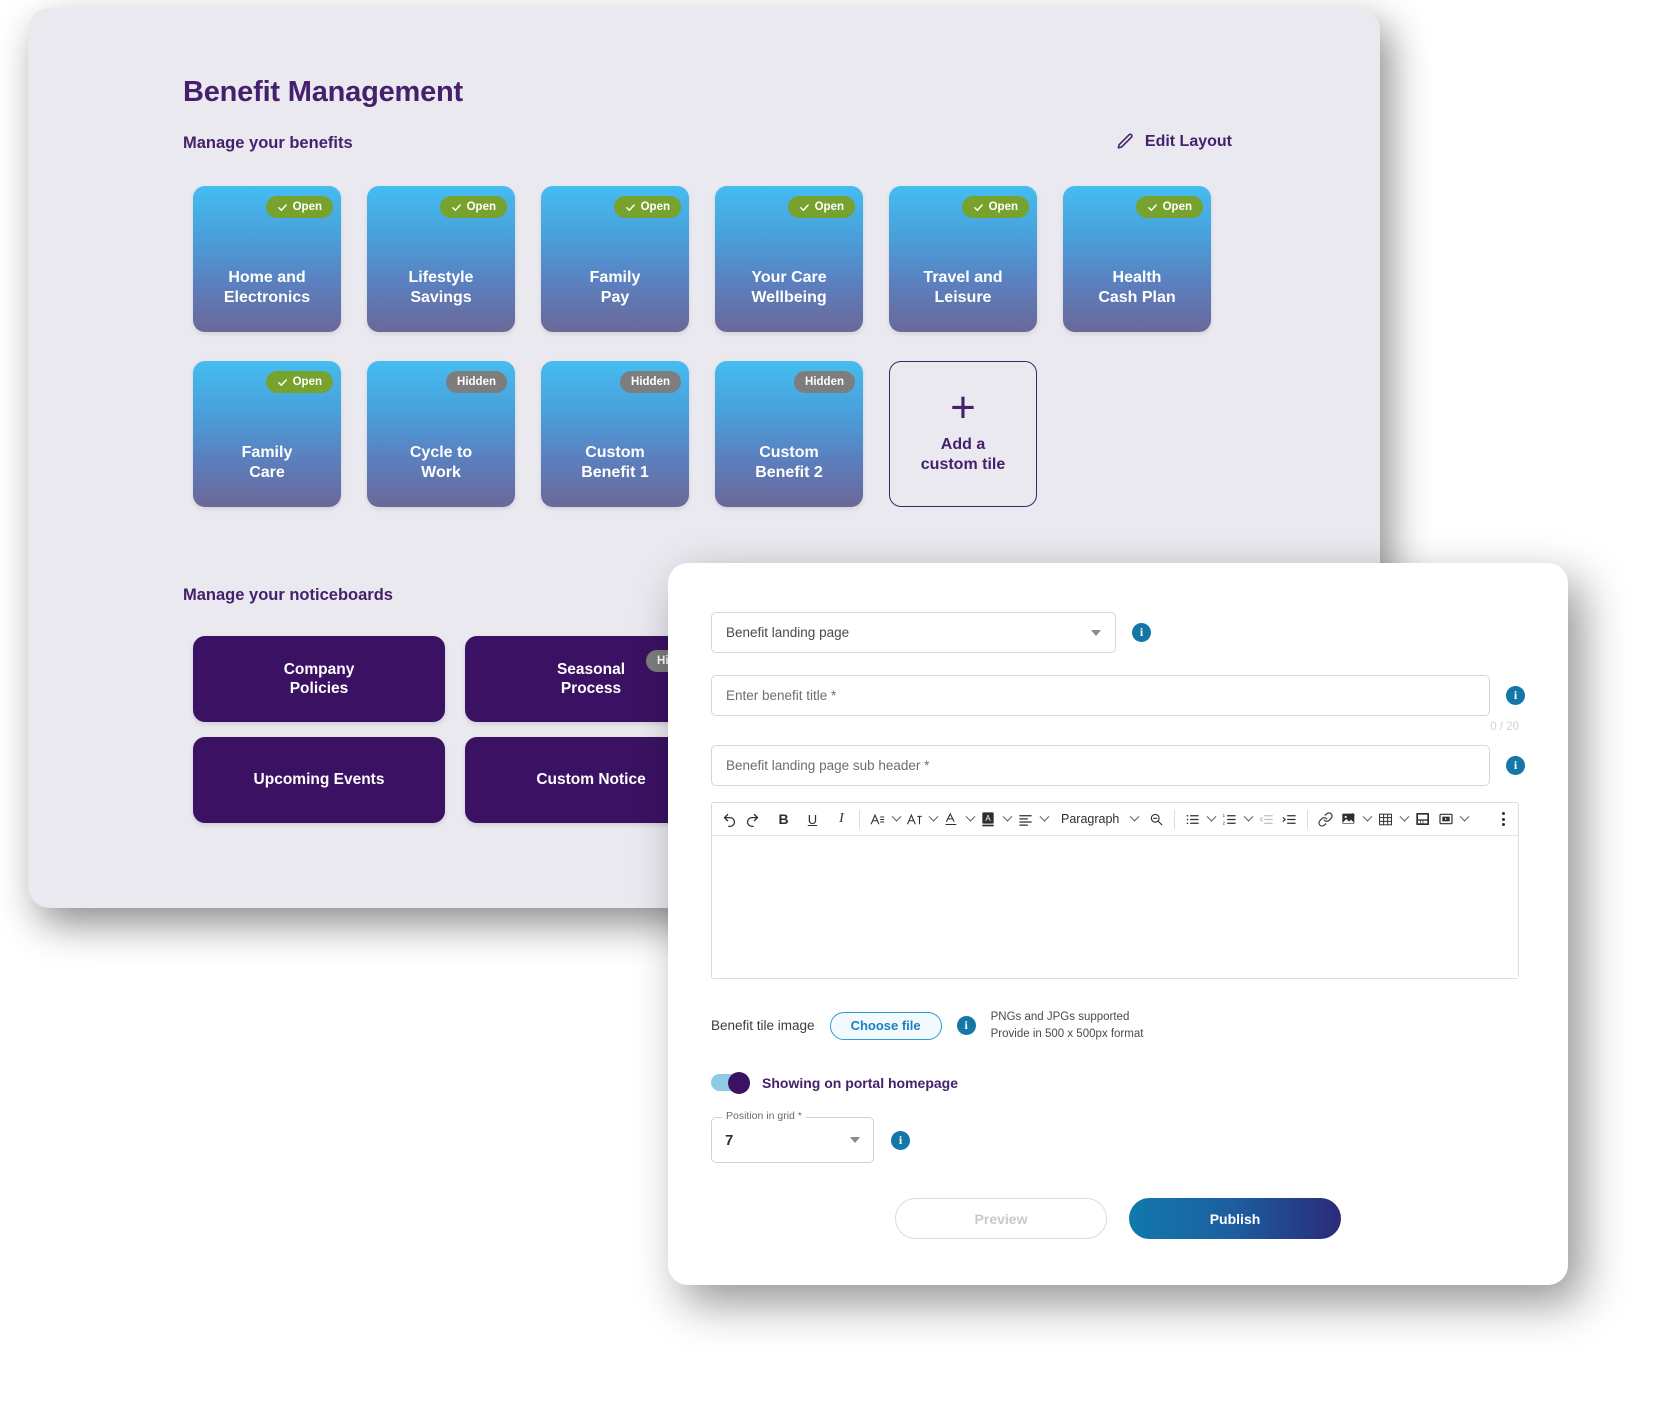 This screenshot has height=1401, width=1670. What do you see at coordinates (764, 1116) in the screenshot?
I see `position-in-grid-legend: Position in grid *` at bounding box center [764, 1116].